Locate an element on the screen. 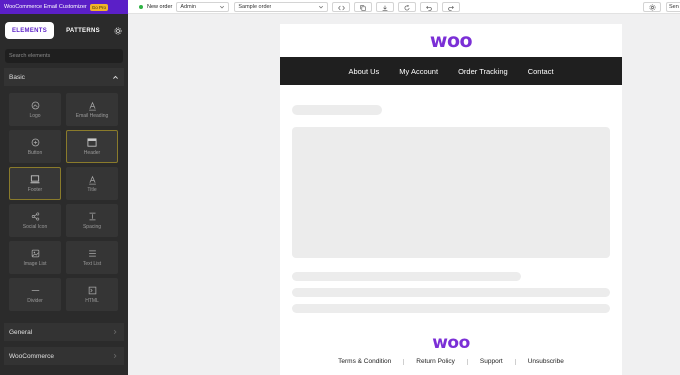 Image resolution: width=680 pixels, height=375 pixels. gear-icon is located at coordinates (652, 8).